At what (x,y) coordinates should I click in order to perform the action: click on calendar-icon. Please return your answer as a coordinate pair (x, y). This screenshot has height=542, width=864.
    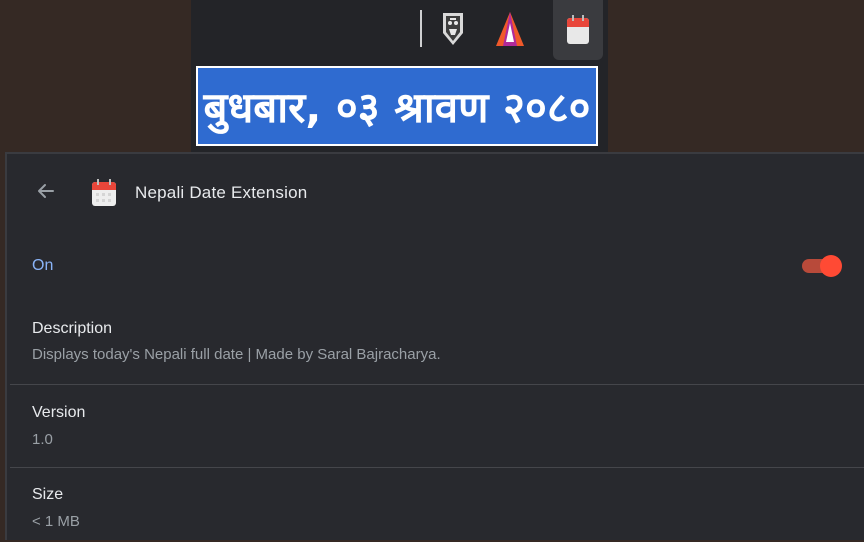
    Looking at the image, I should click on (104, 193).